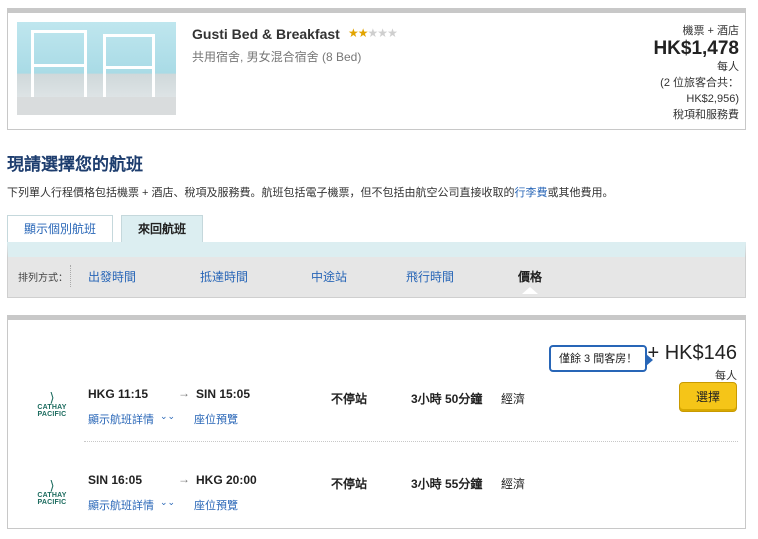 The height and width of the screenshot is (539, 758). Describe the element at coordinates (411, 441) in the screenshot. I see `leg-separator` at that location.